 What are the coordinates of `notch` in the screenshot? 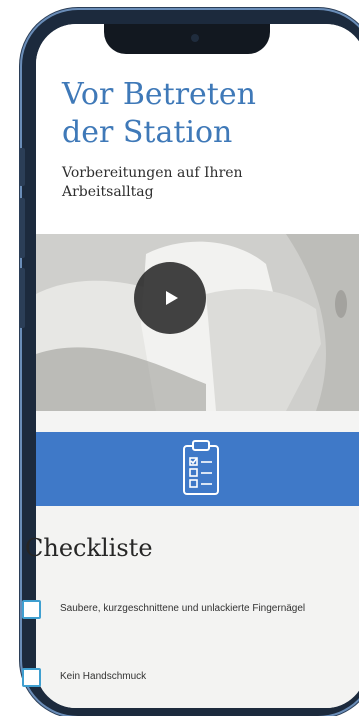 It's located at (187, 39).